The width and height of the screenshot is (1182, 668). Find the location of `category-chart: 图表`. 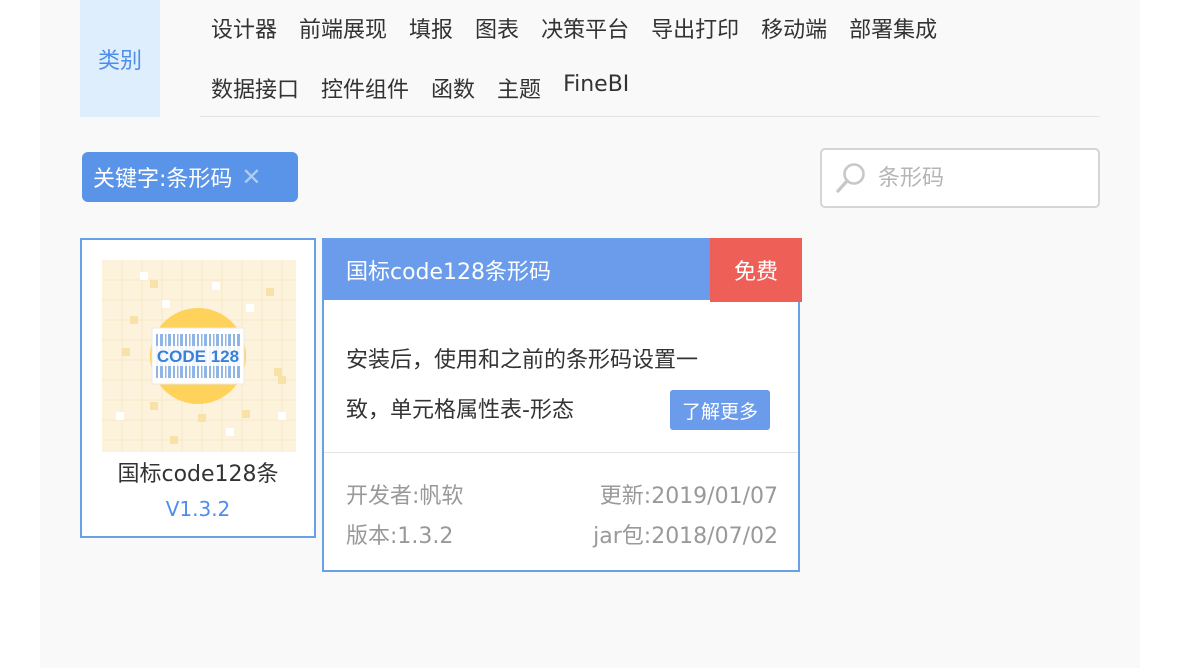

category-chart: 图表 is located at coordinates (497, 28).